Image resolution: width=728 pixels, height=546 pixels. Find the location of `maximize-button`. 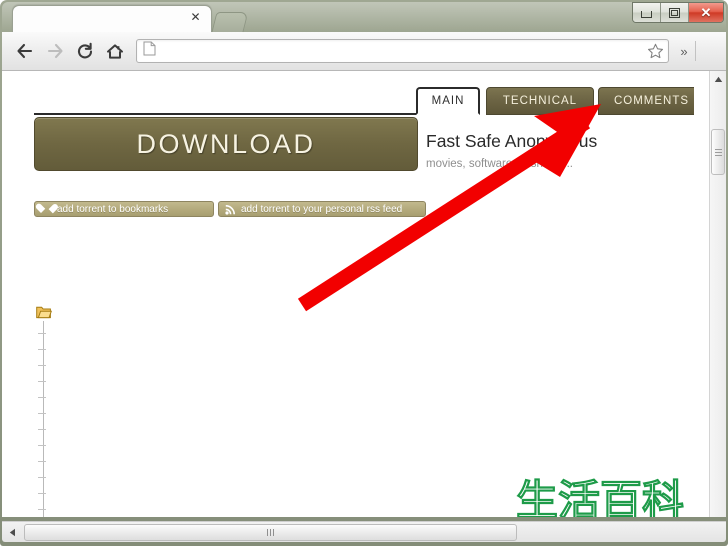

maximize-button is located at coordinates (675, 12).